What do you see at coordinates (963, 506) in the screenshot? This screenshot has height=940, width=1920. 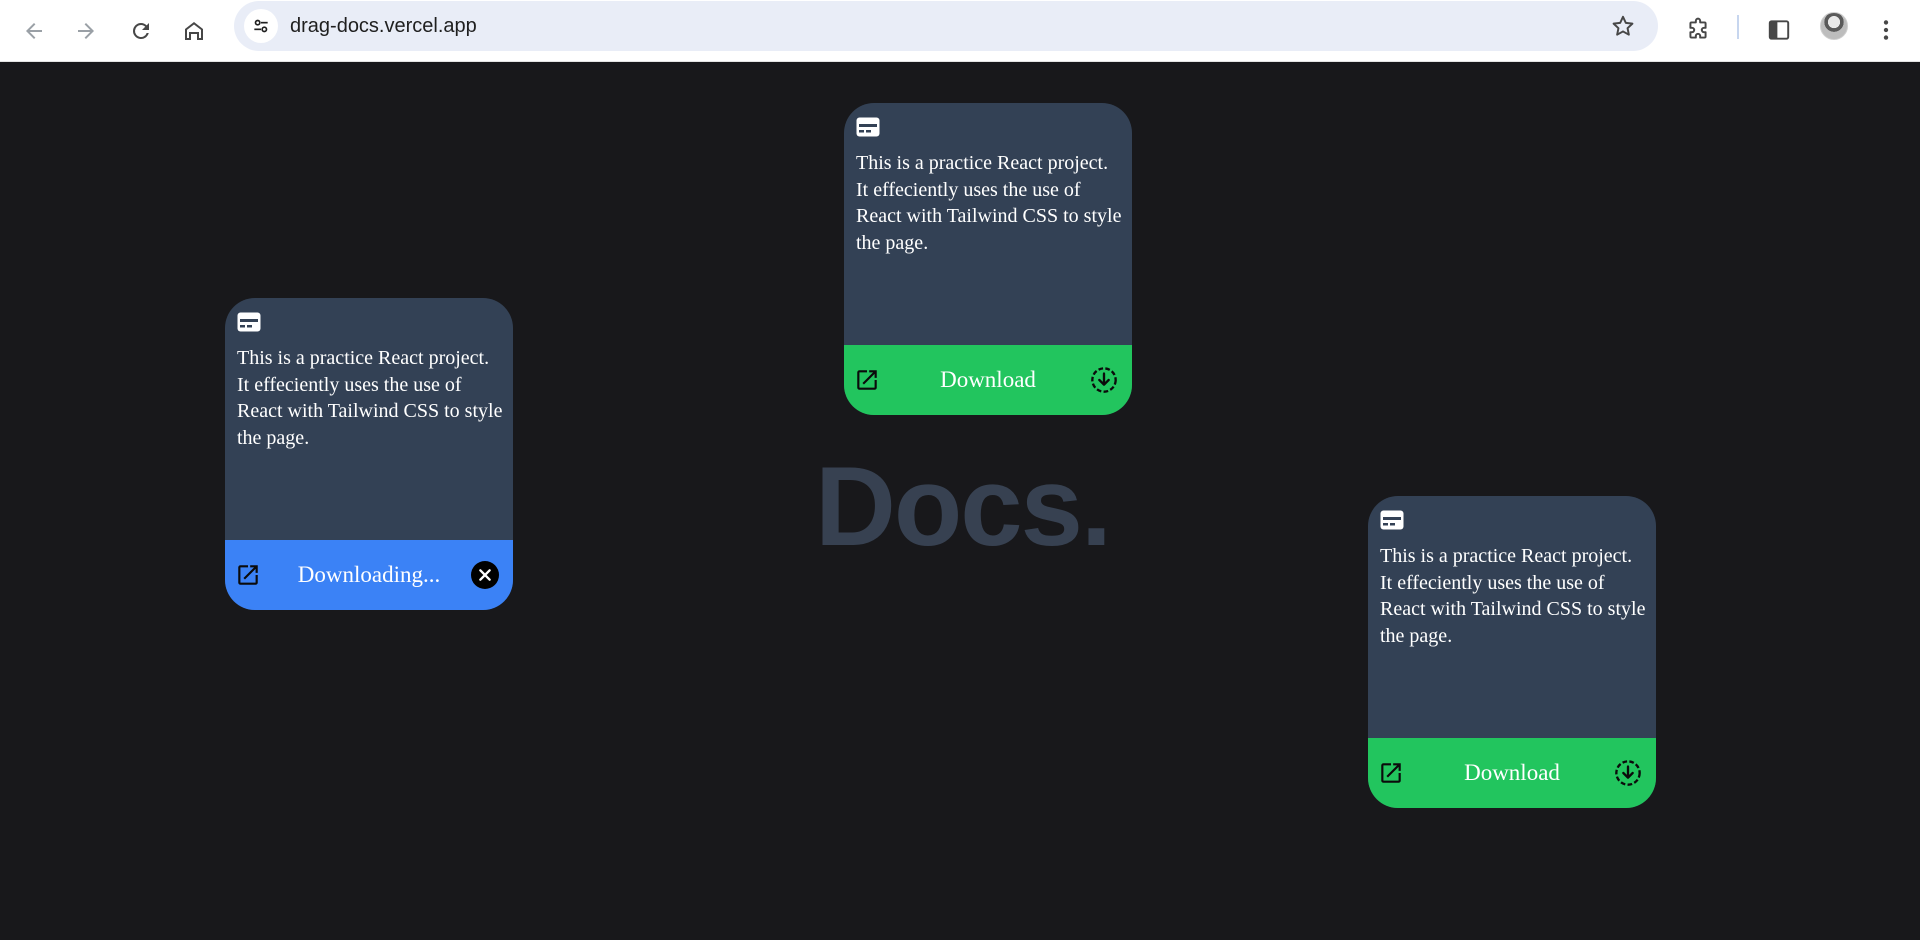 I see `page-title: Docs.` at bounding box center [963, 506].